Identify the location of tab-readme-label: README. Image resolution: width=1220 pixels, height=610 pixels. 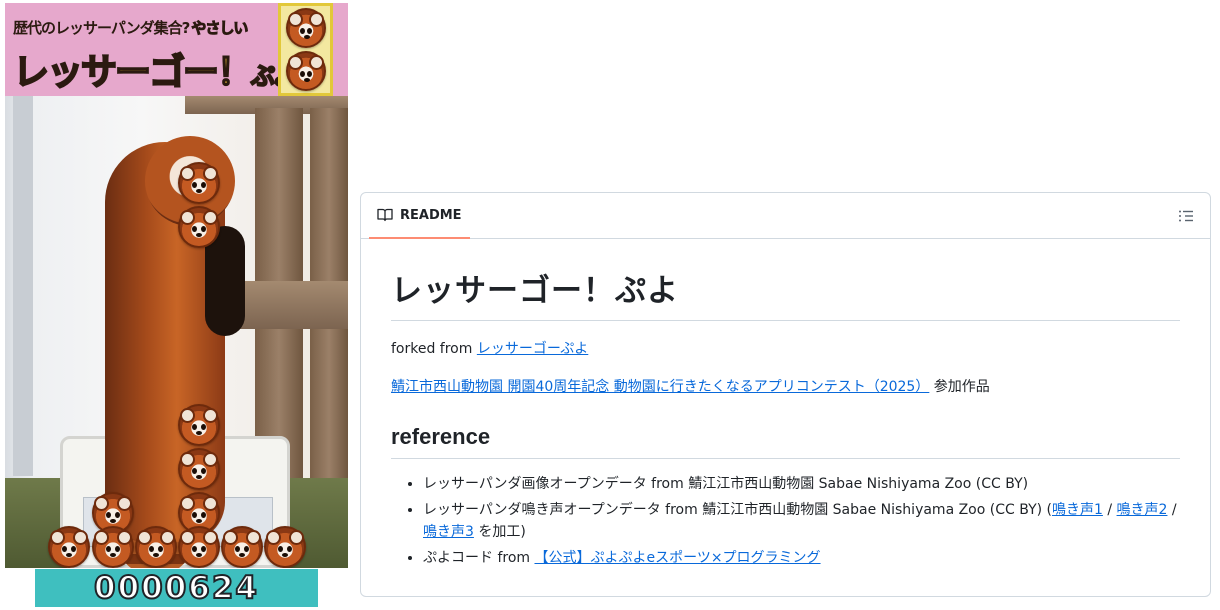
(431, 215).